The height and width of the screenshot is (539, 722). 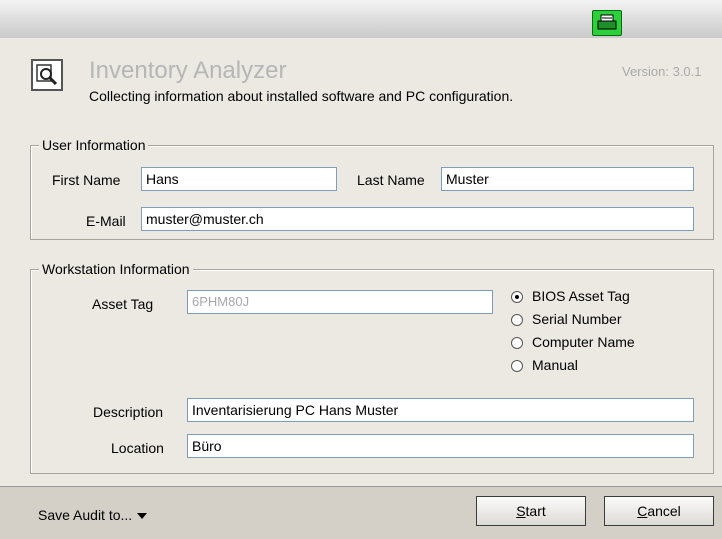 I want to click on first-name-label: First Name, so click(x=86, y=180).